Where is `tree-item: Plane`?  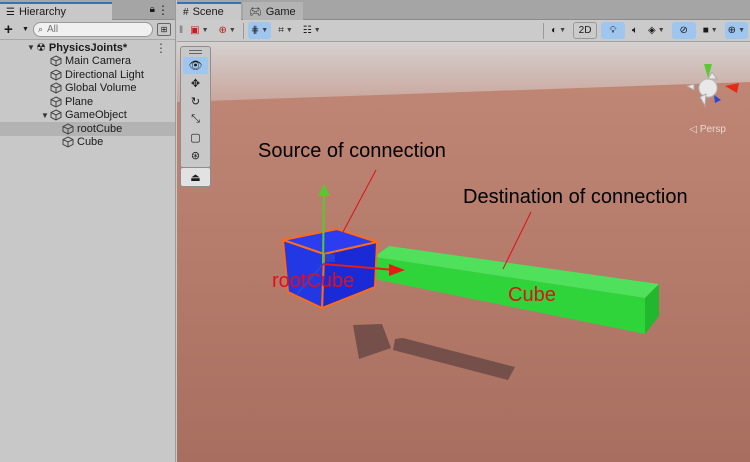
tree-item: Plane is located at coordinates (87, 102).